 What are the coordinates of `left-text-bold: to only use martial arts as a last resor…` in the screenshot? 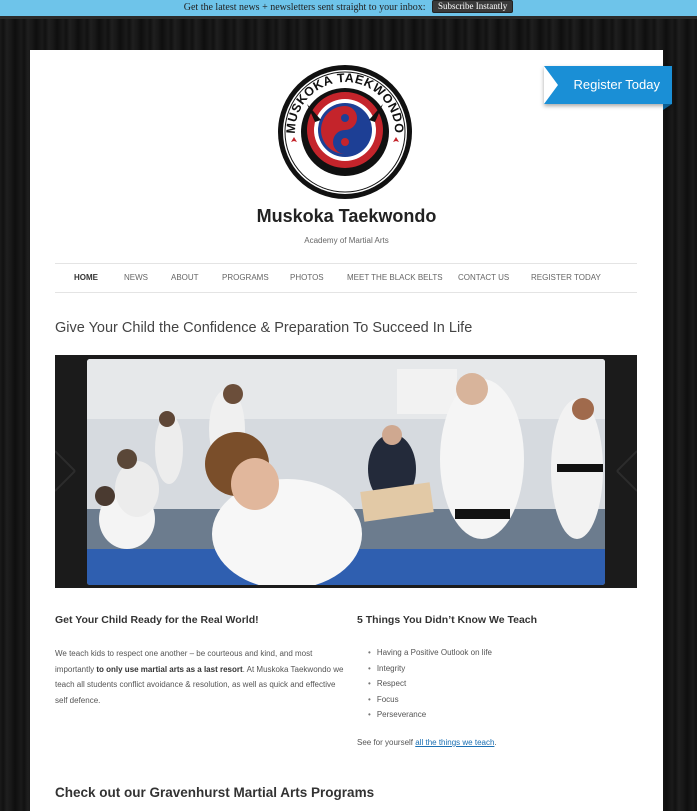 It's located at (169, 669).